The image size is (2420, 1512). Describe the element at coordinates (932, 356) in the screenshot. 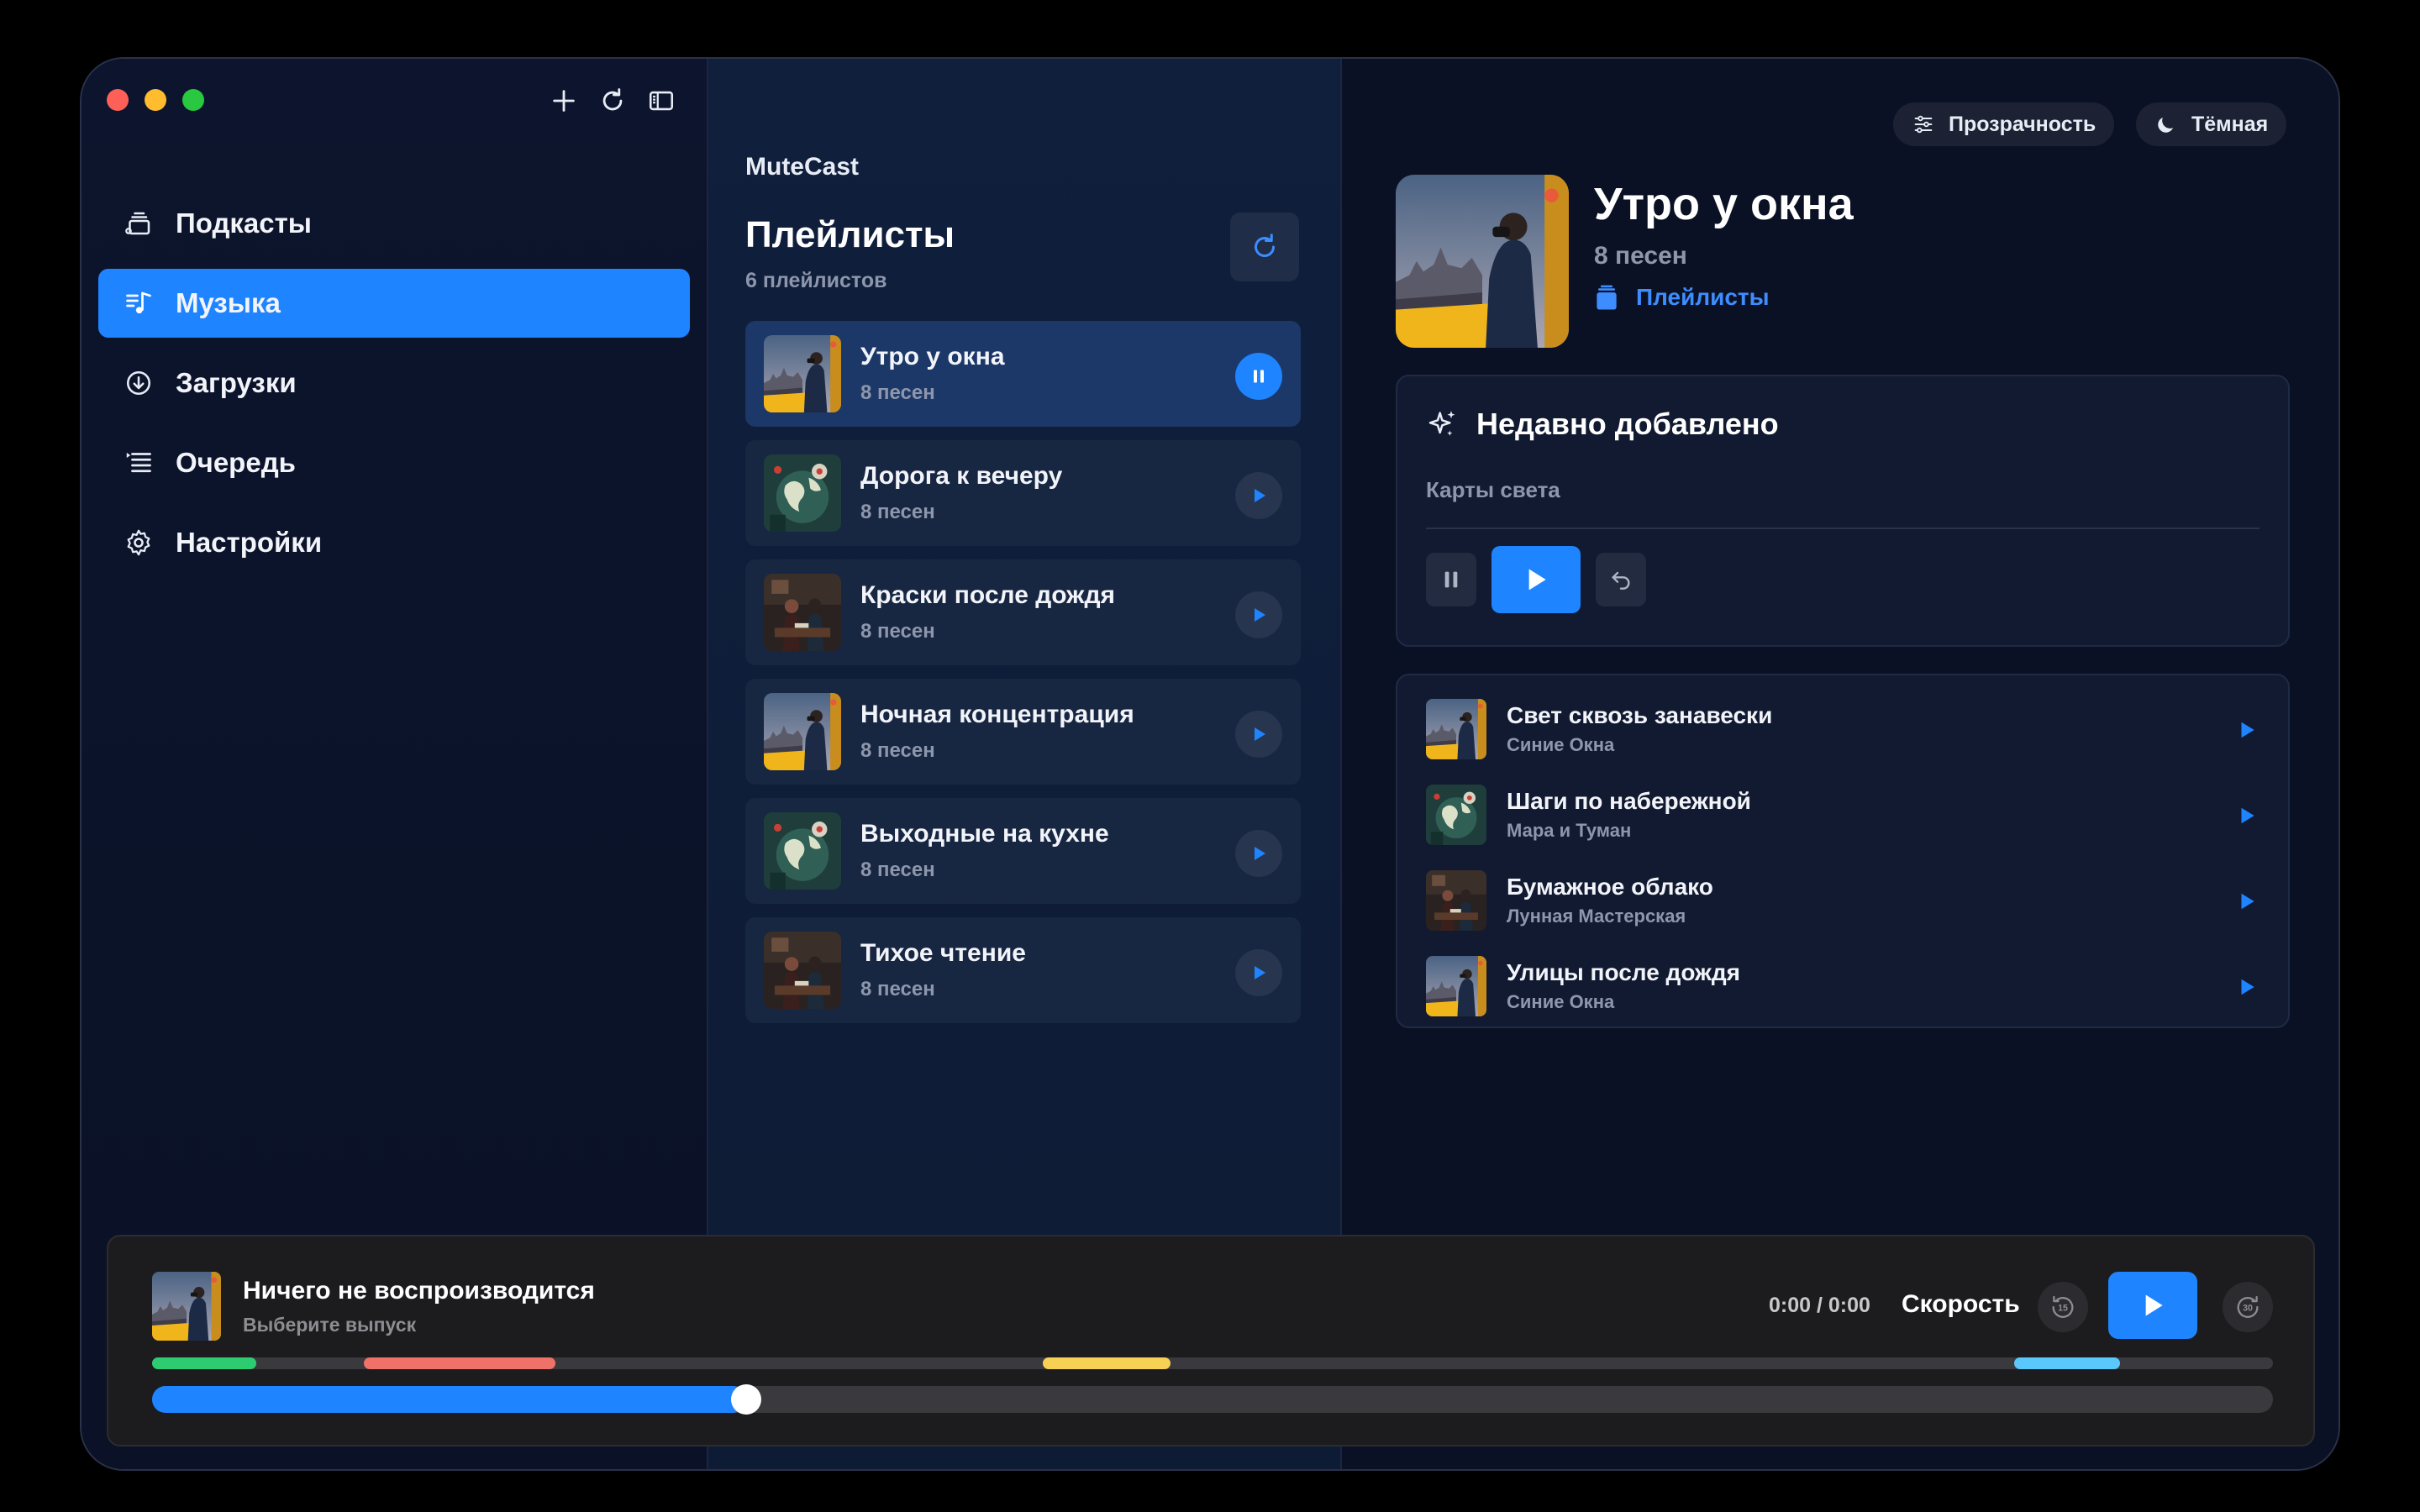

I see `playlist-name: Утро у окна` at that location.